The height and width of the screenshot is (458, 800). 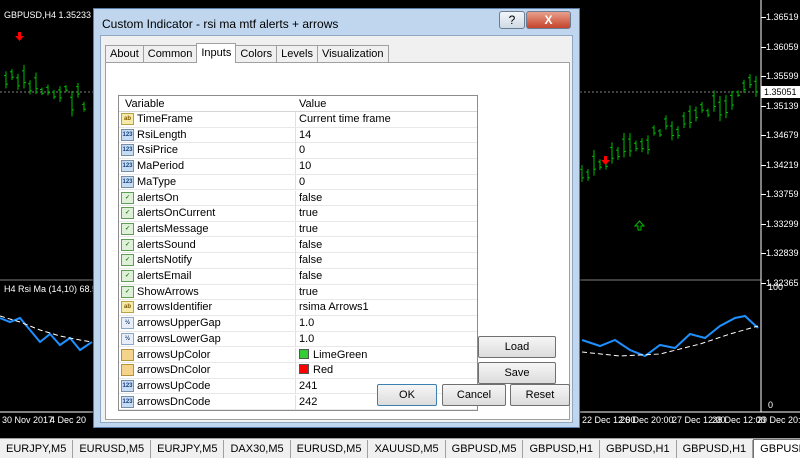 I want to click on up-arrow-icon, so click(x=639, y=225).